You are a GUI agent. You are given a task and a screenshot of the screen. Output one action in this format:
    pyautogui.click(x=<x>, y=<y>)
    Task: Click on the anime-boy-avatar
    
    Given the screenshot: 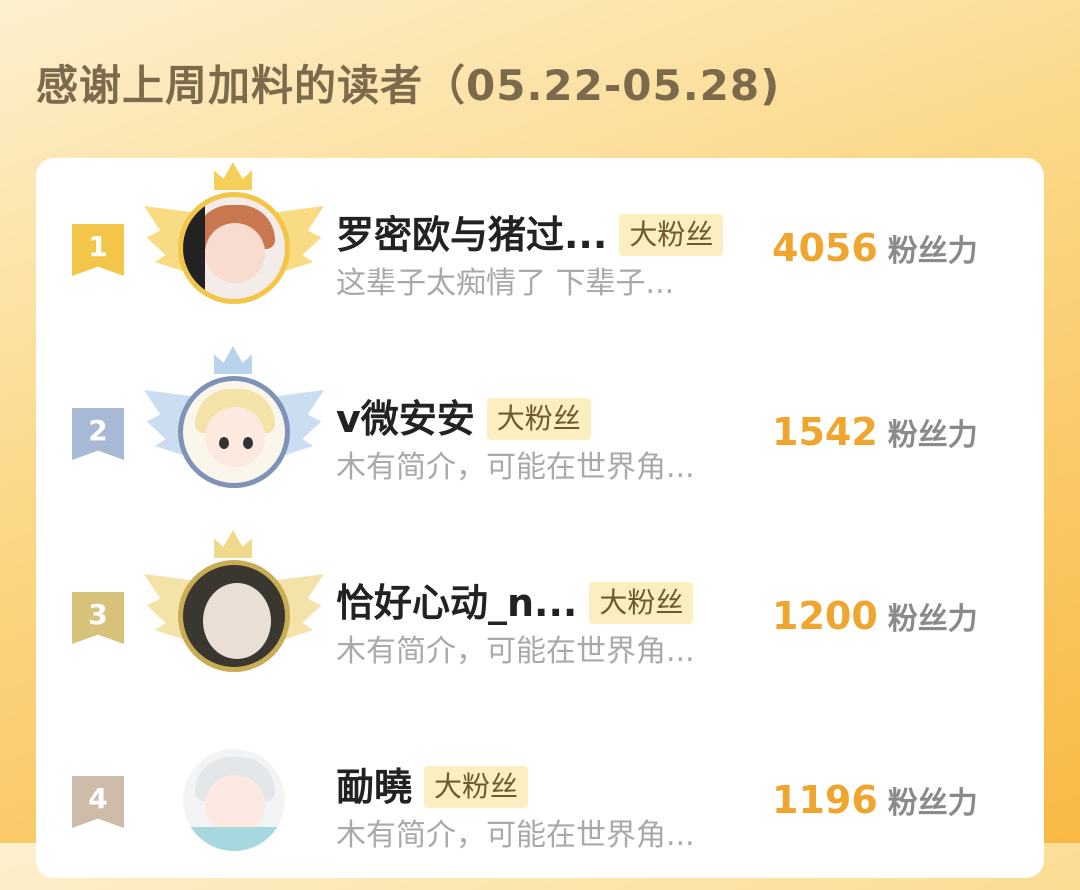 What is the action you would take?
    pyautogui.click(x=234, y=248)
    